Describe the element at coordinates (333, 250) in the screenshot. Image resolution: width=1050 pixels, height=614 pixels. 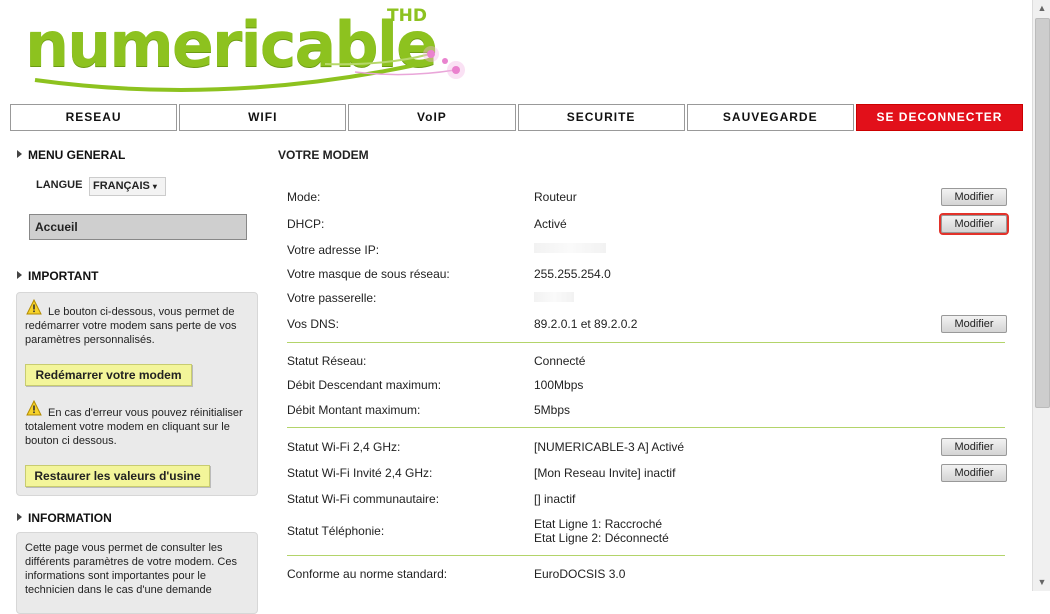
I see `ip-address-label: Votre adresse IP:` at that location.